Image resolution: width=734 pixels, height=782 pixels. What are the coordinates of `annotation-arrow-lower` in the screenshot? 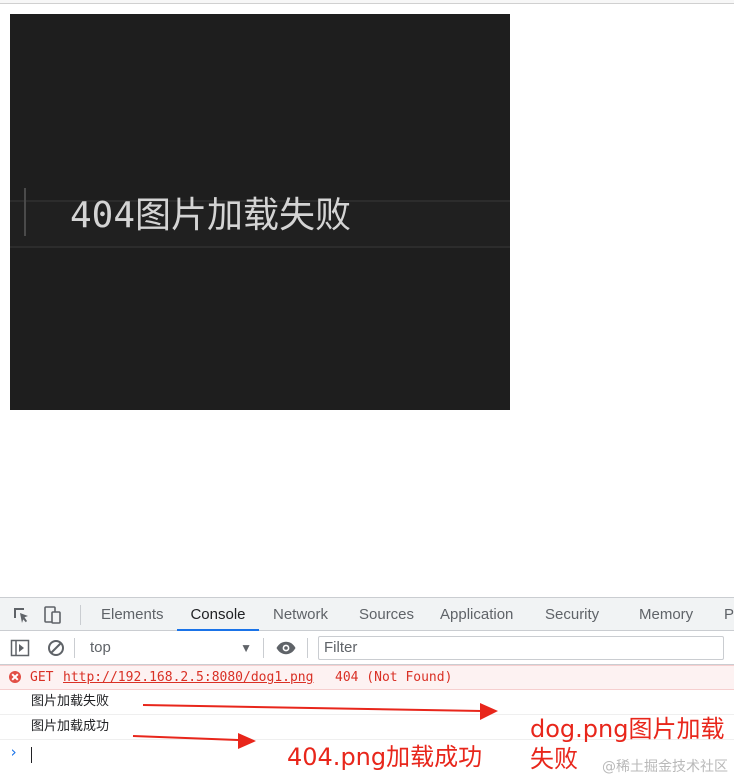 It's located at (194, 741).